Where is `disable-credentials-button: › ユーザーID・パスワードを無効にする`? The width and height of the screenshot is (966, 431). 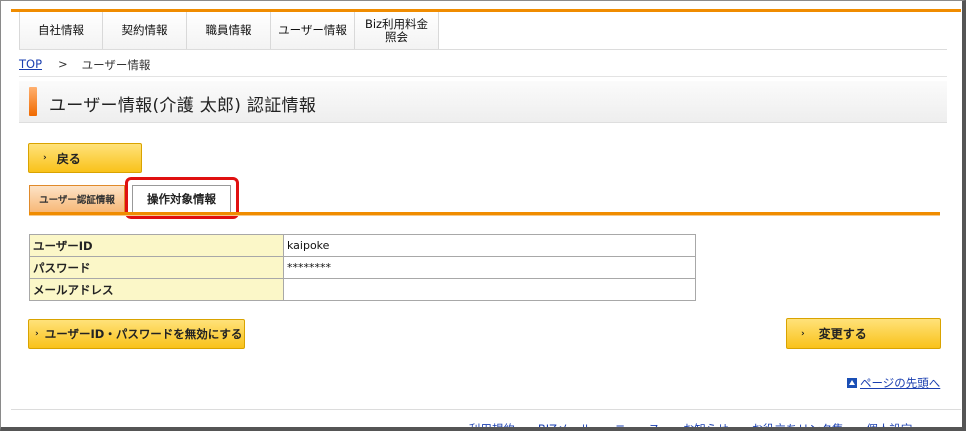 disable-credentials-button: › ユーザーID・パスワードを無効にする is located at coordinates (136, 334).